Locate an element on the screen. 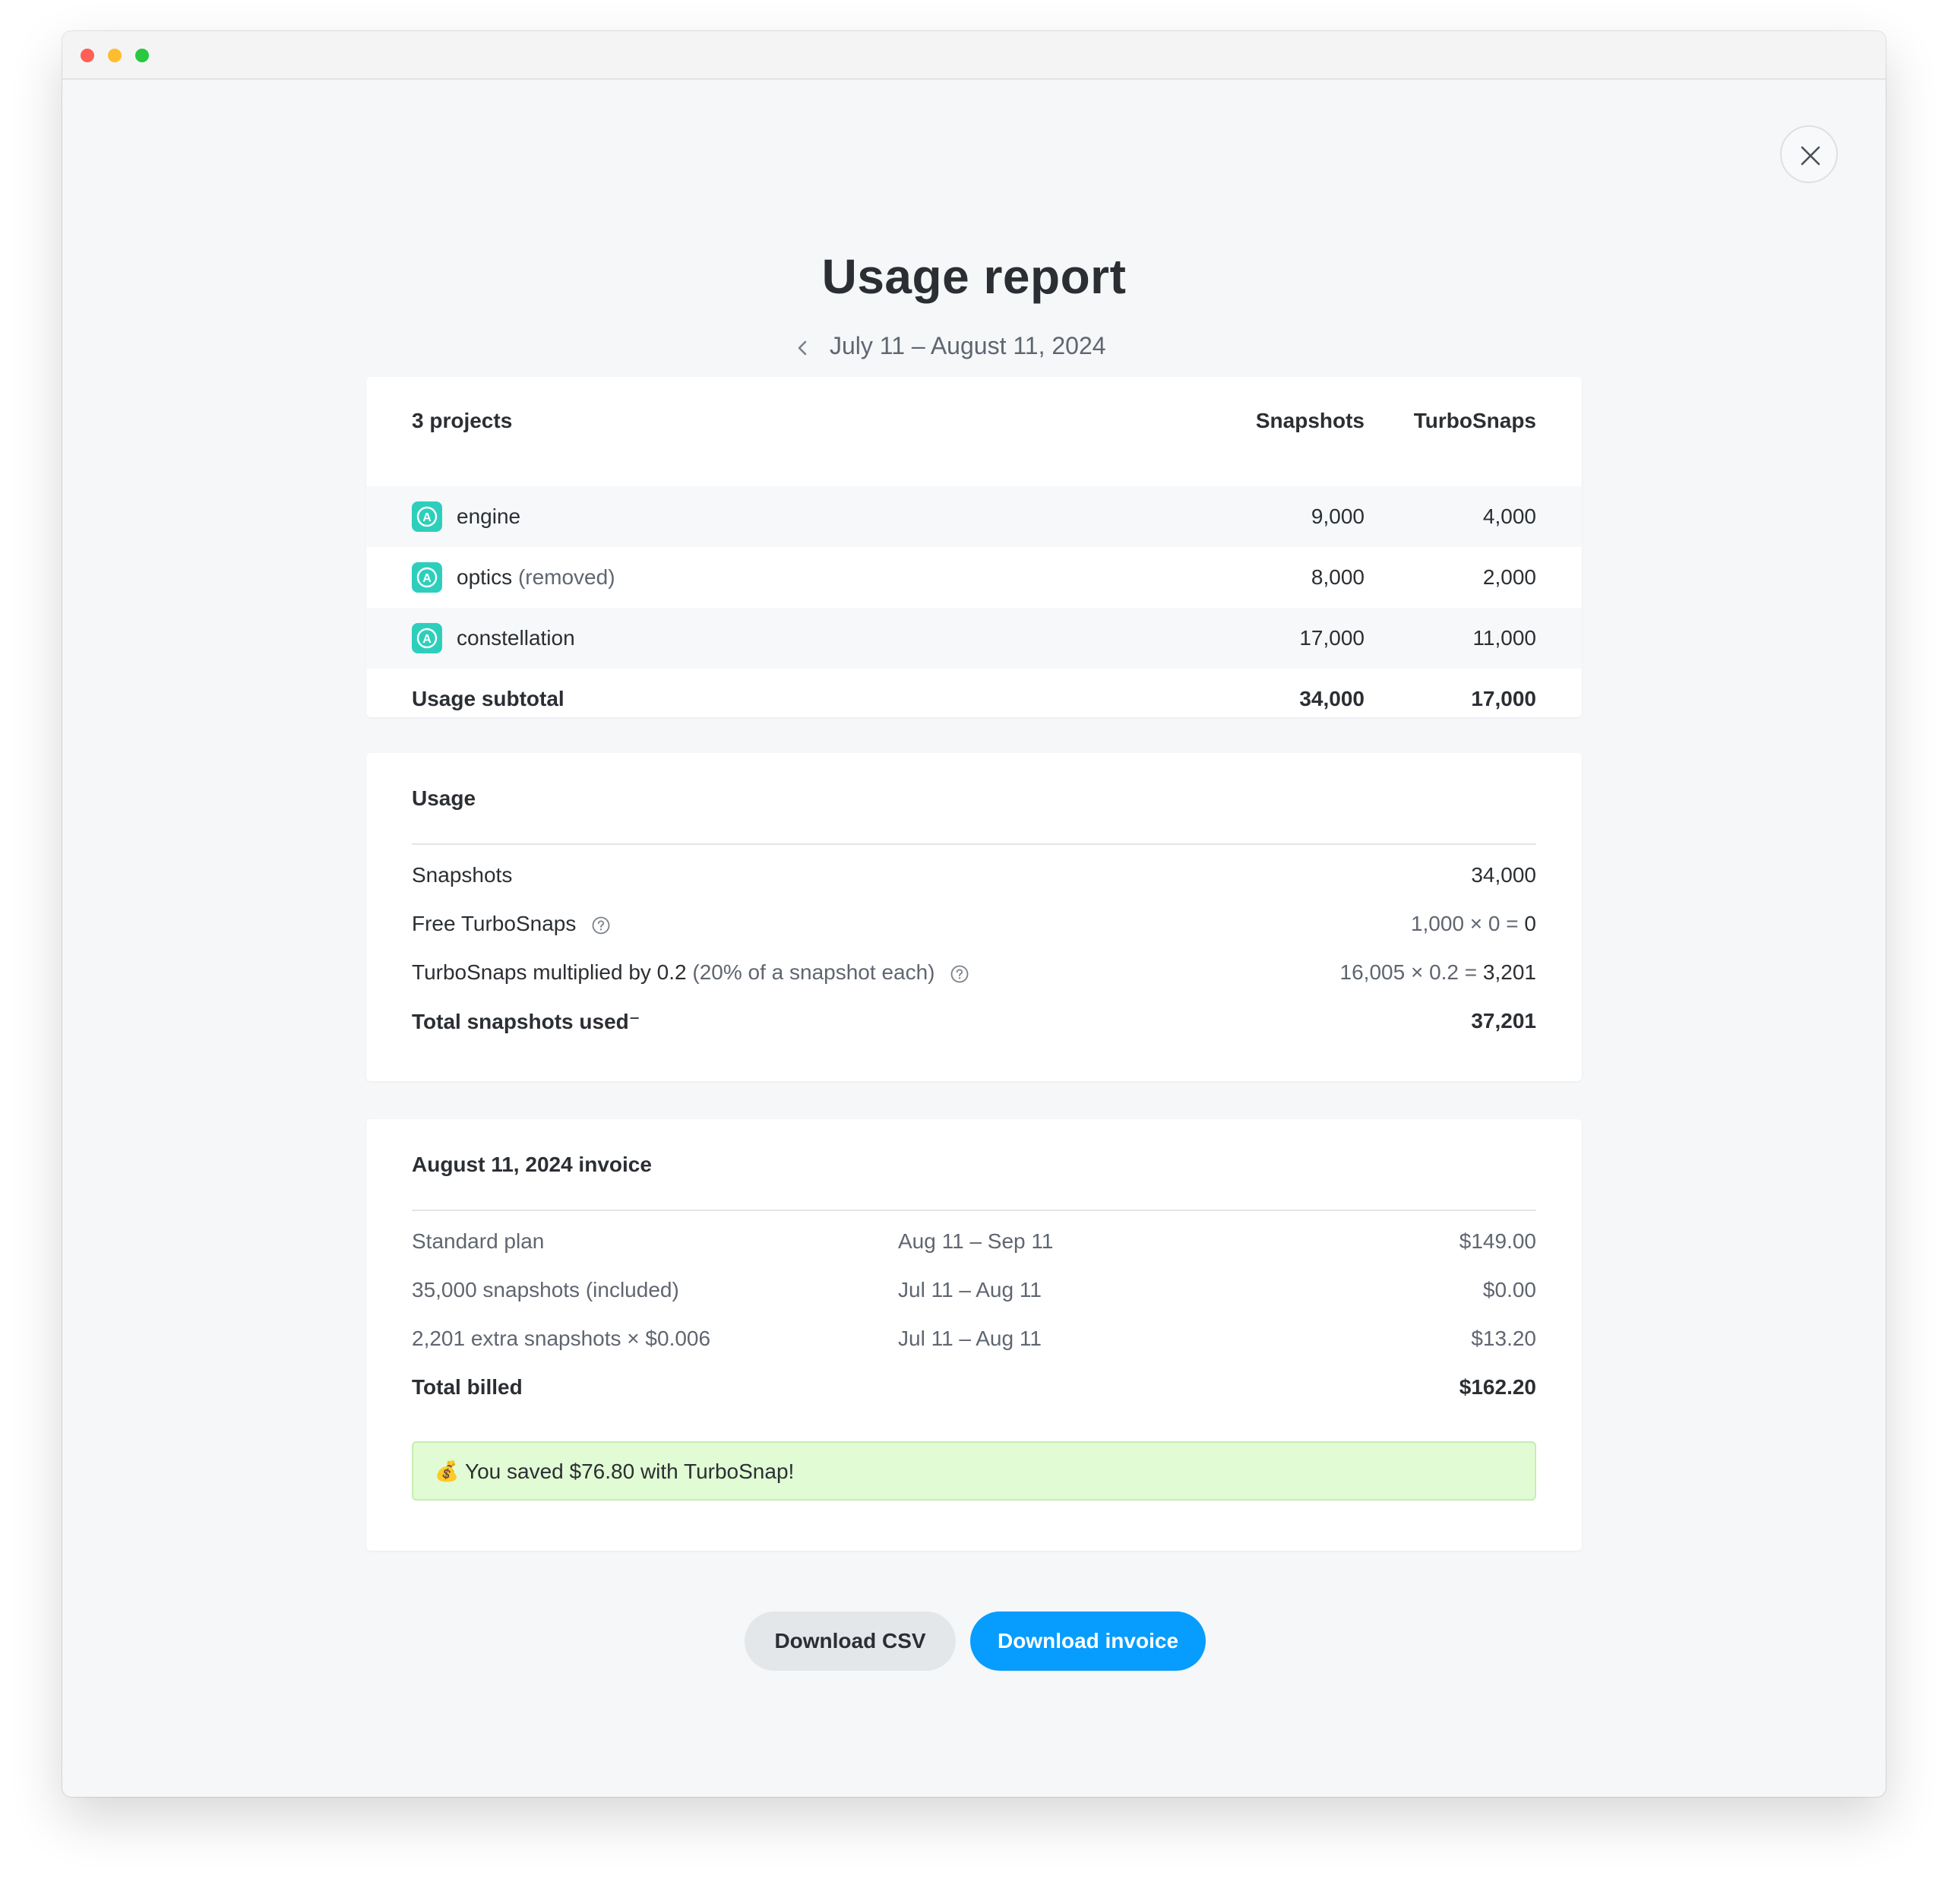 The height and width of the screenshot is (1904, 1948). project-turbosnaps: 4,000 is located at coordinates (1509, 516).